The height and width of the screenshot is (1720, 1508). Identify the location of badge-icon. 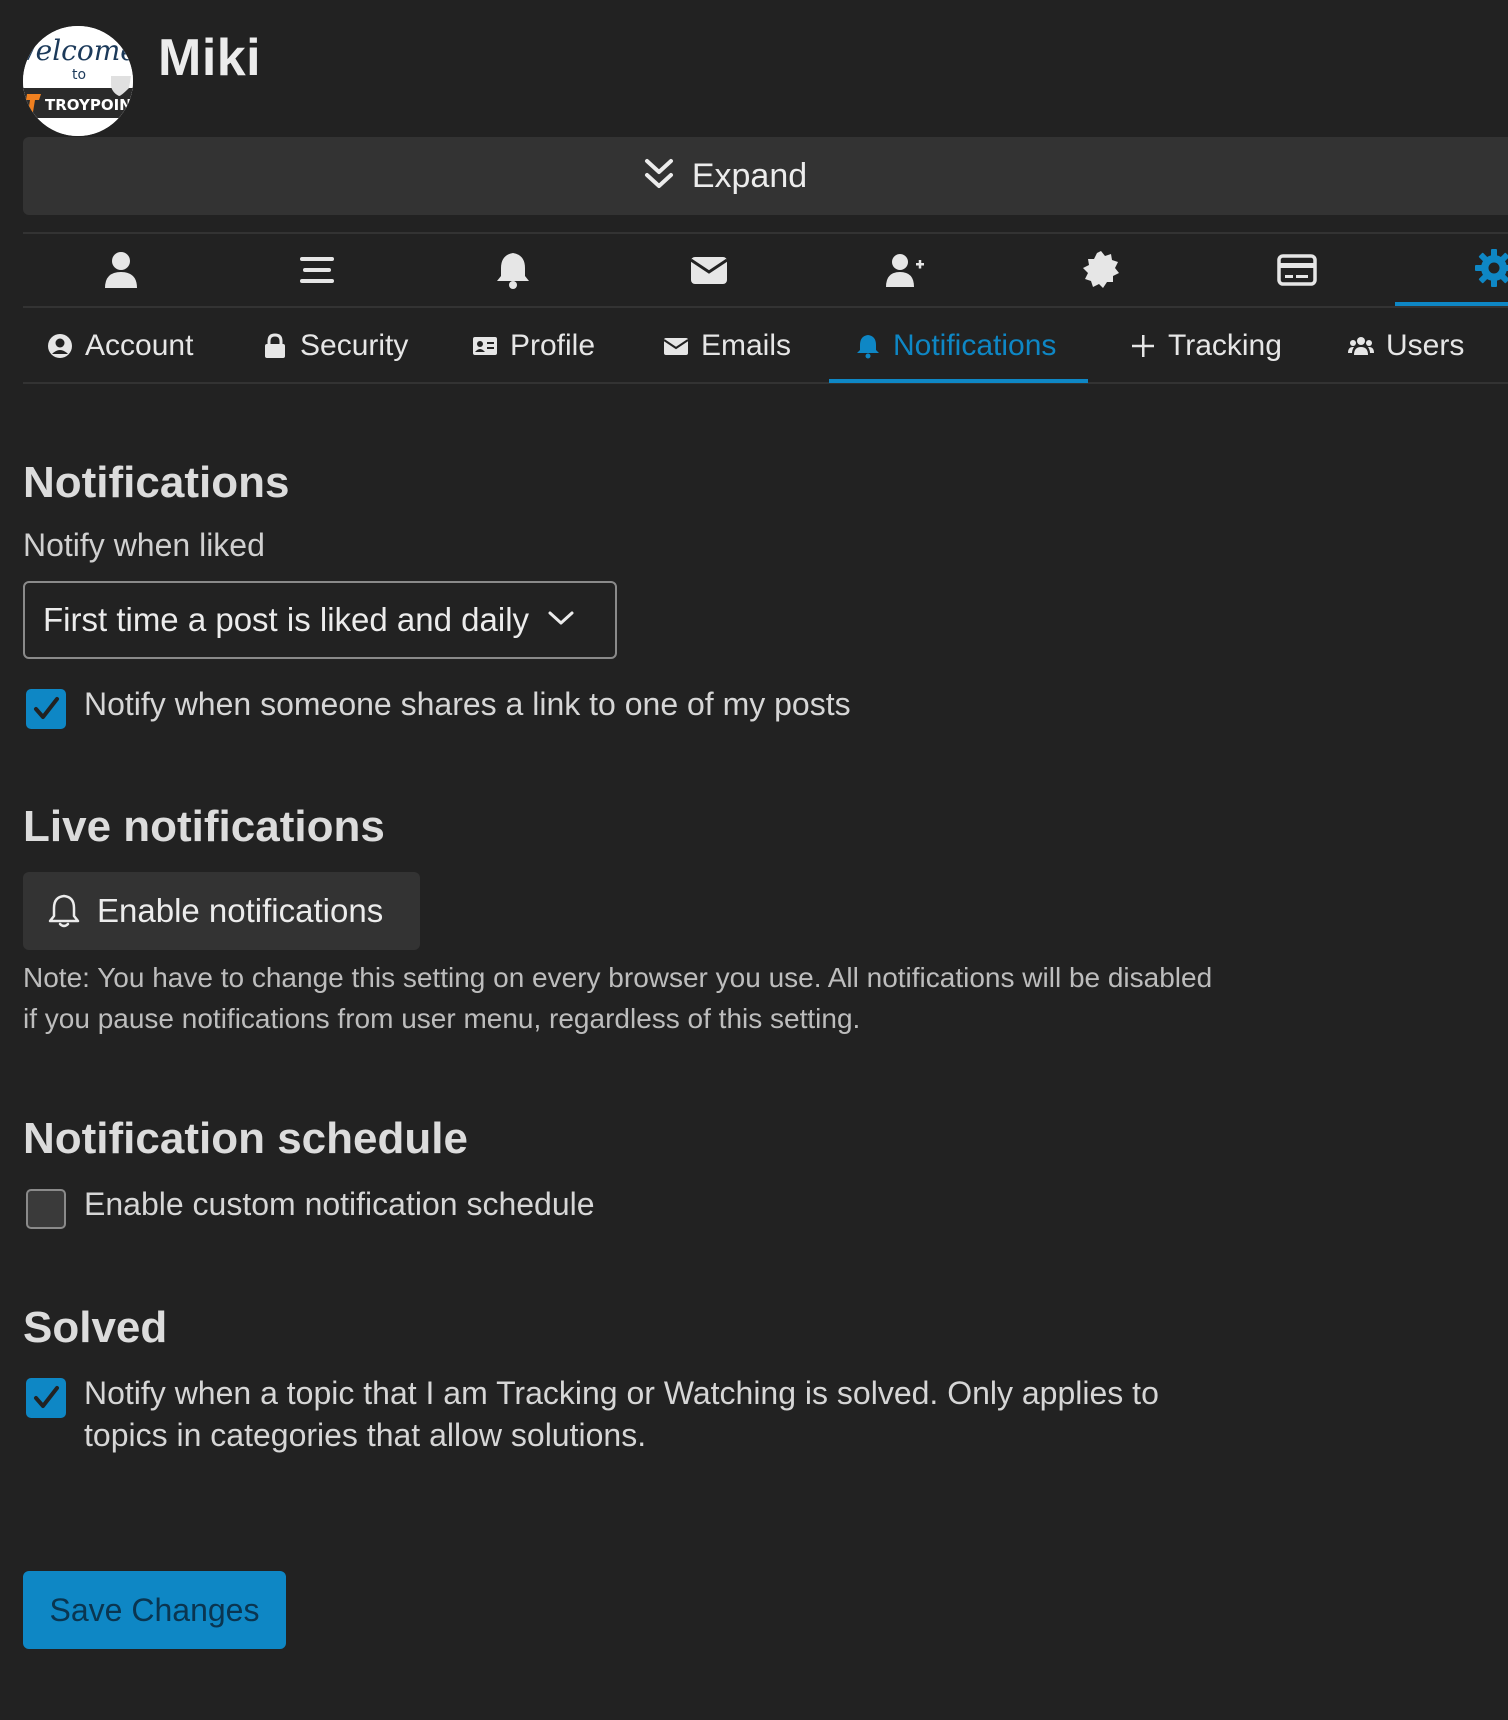
(1101, 269).